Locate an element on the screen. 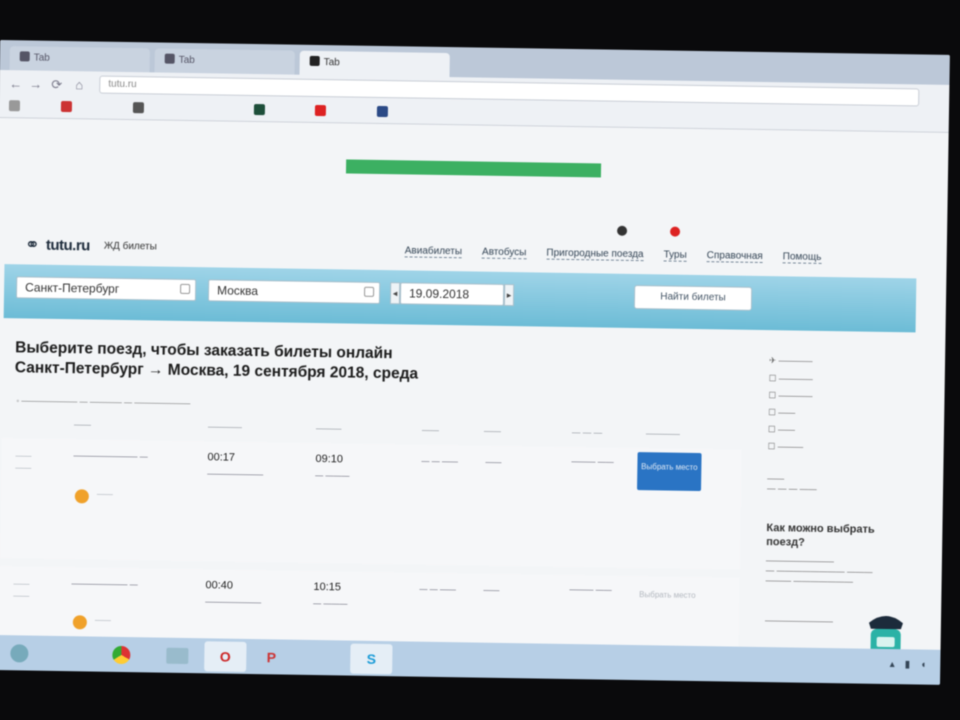 This screenshot has width=960, height=720. col-class: —— is located at coordinates (492, 431).